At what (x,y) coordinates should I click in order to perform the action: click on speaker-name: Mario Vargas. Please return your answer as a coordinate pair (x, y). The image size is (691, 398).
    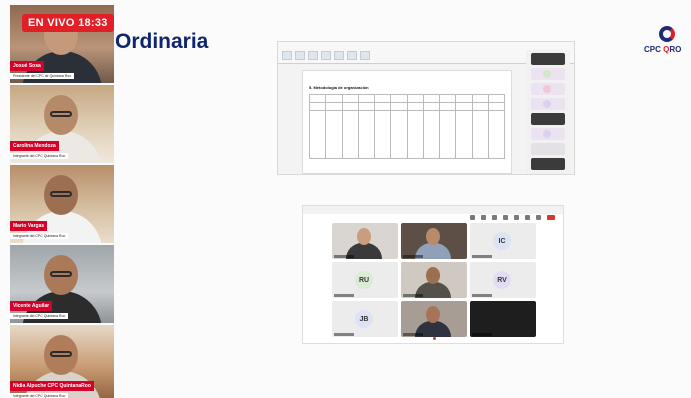
    Looking at the image, I should click on (29, 226).